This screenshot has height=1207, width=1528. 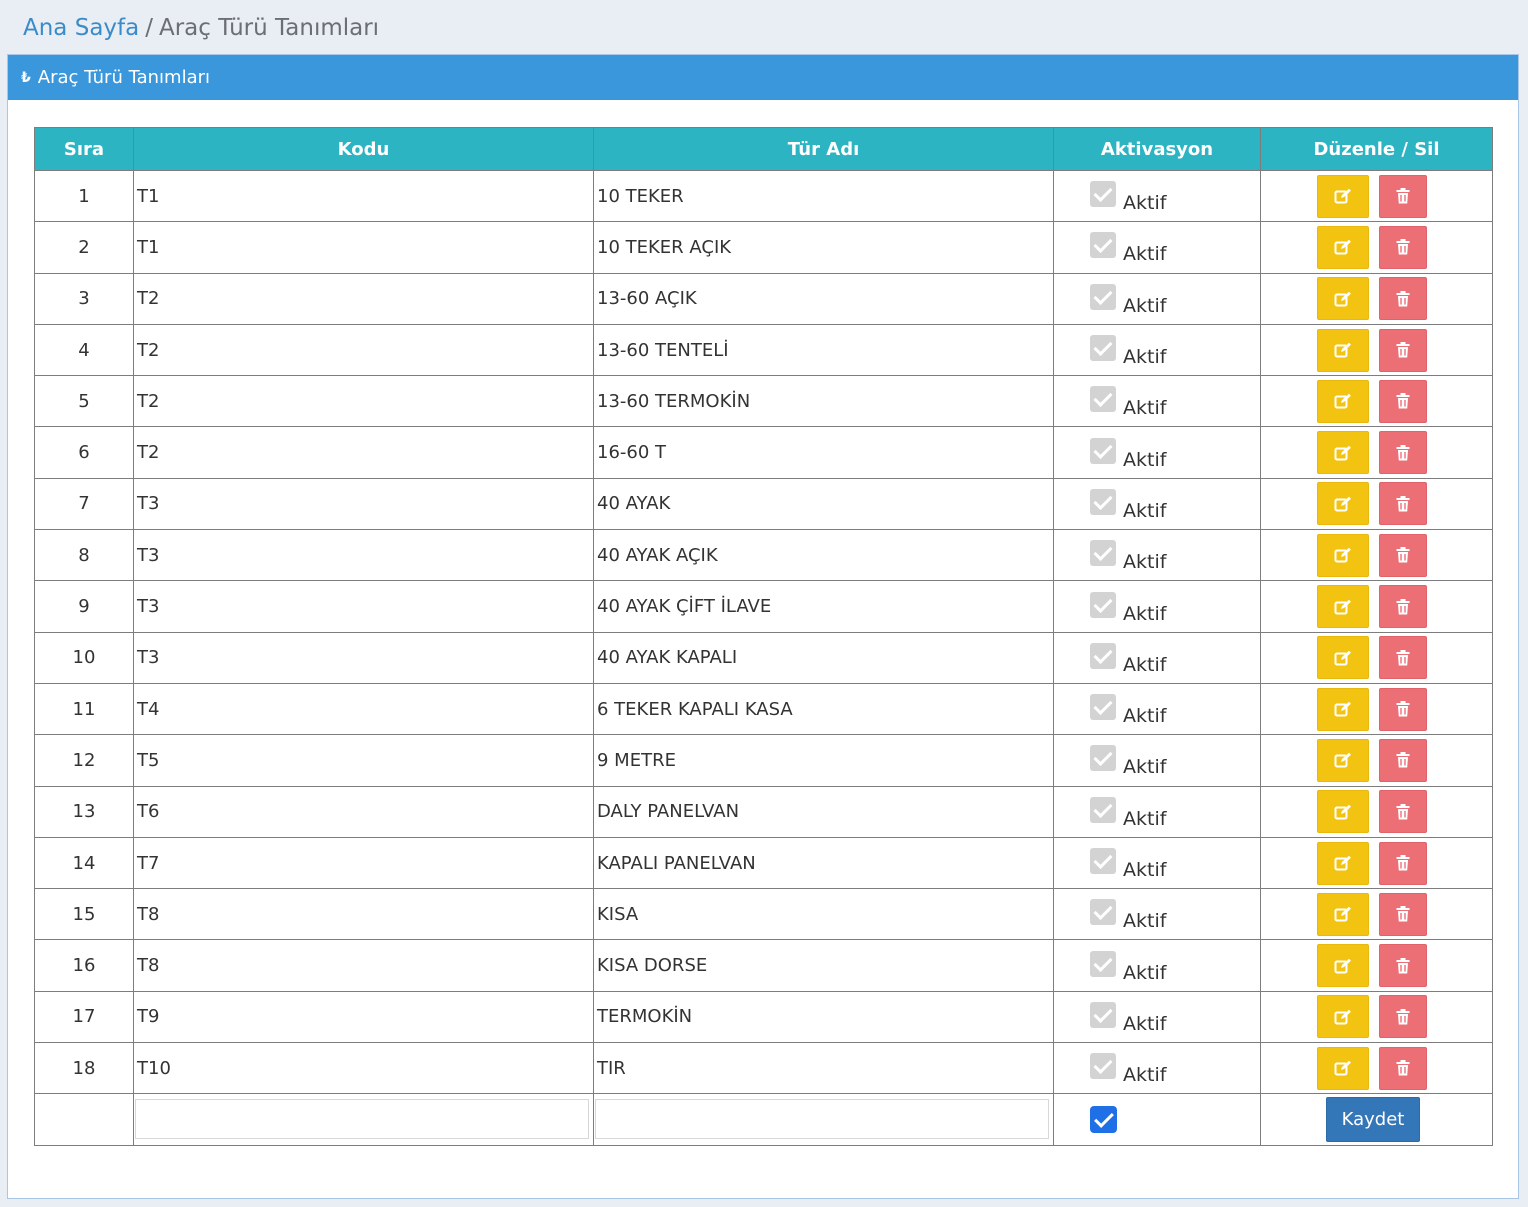 I want to click on table-row: 5 T2 13-60 TERMOKİN Aktif, so click(x=763, y=401).